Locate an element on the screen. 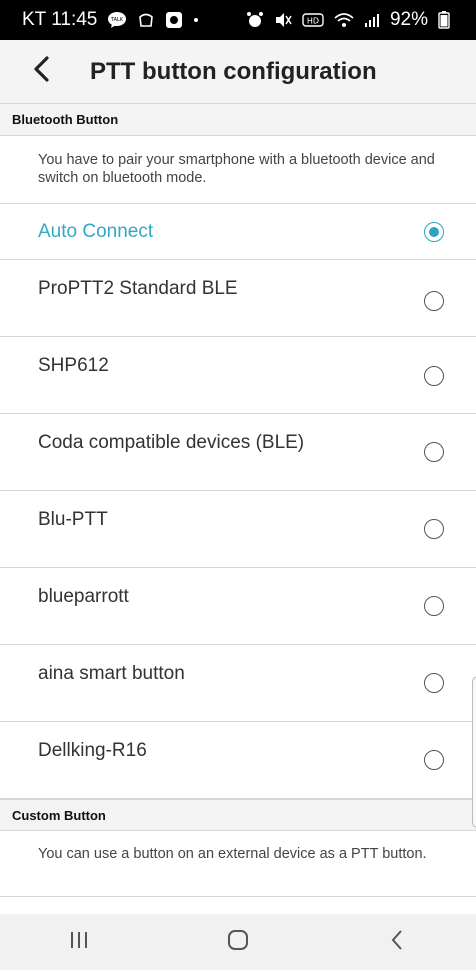  option-label: aina smart button is located at coordinates (111, 673).